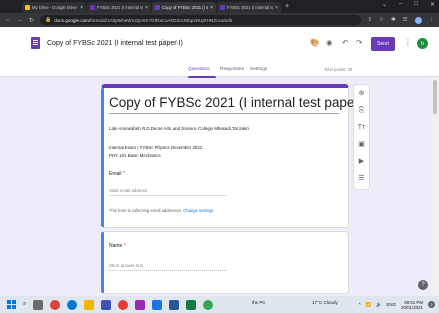 Image resolution: width=439 pixels, height=313 pixels. Describe the element at coordinates (31, 20) in the screenshot. I see `reload-icon: ↻` at that location.